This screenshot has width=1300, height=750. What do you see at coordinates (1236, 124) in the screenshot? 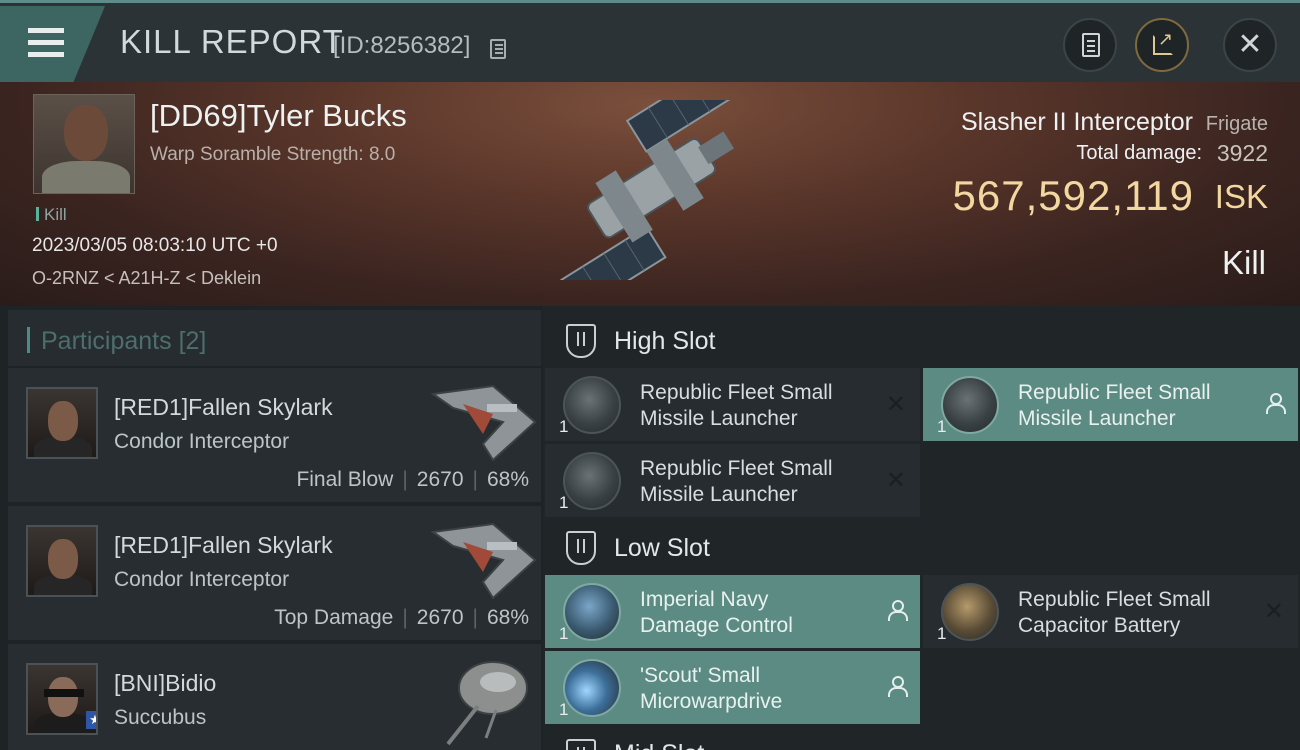
I see `victim-ship-class: Frigate` at bounding box center [1236, 124].